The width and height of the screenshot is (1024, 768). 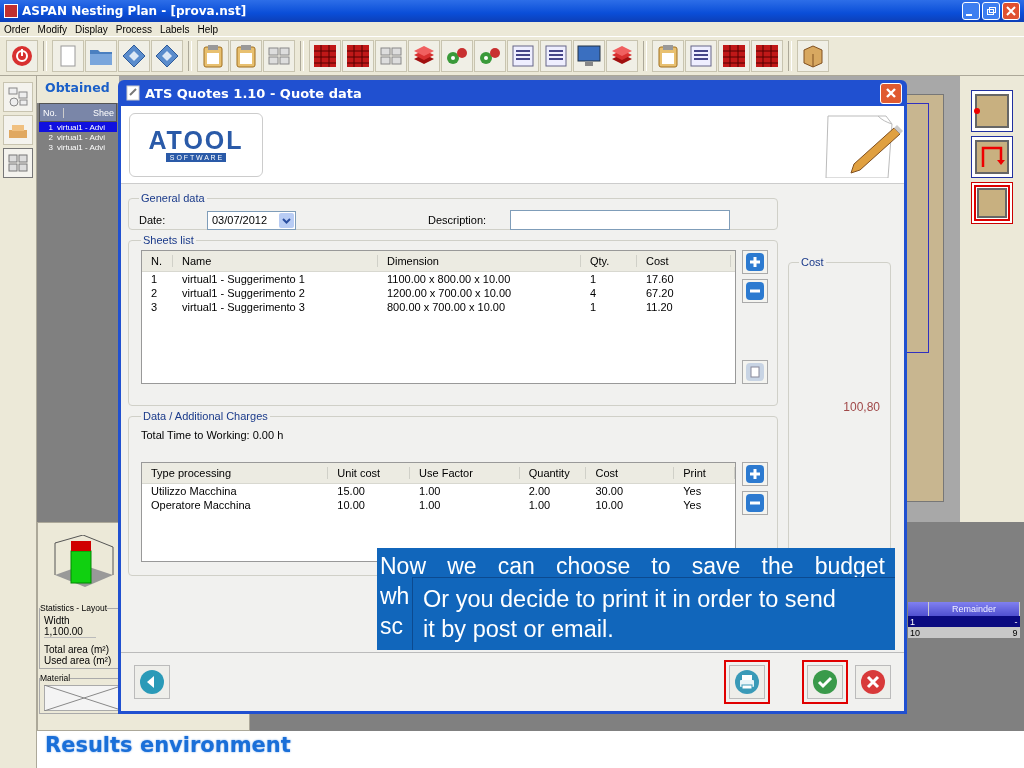 I want to click on table-cell-text: 1100.00 x 800.00 x 10.00, so click(x=449, y=279).